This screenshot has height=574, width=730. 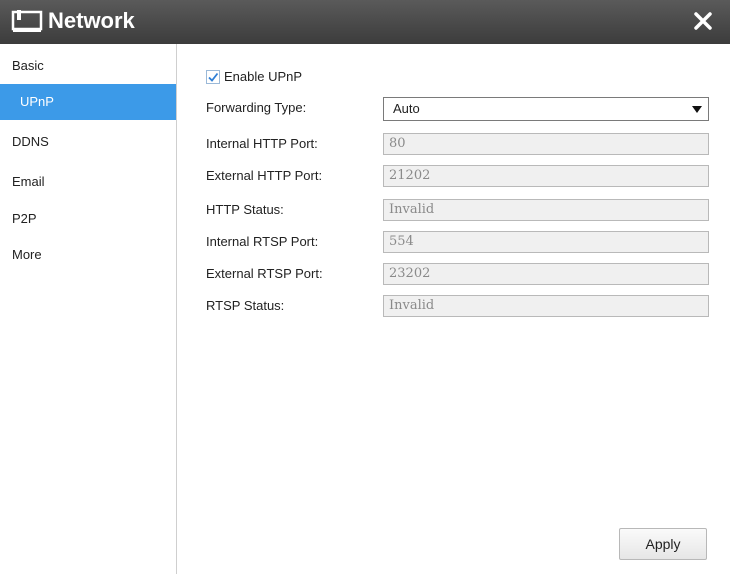 I want to click on sidebar-item-ddns: DDNS, so click(x=88, y=142).